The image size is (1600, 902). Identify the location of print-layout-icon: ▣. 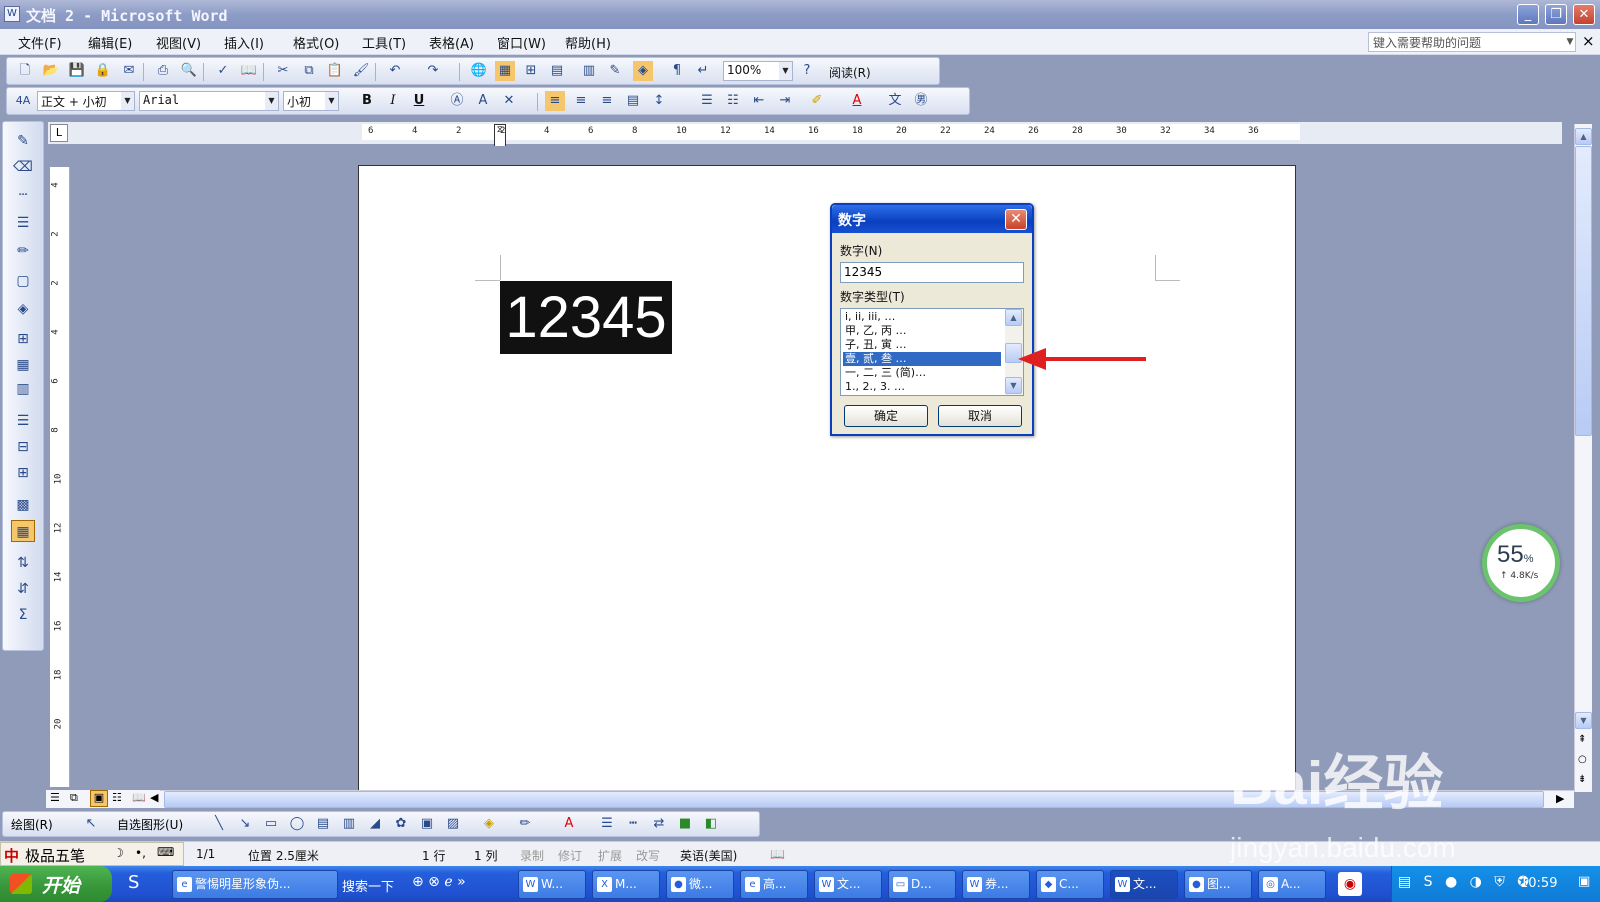
(99, 798).